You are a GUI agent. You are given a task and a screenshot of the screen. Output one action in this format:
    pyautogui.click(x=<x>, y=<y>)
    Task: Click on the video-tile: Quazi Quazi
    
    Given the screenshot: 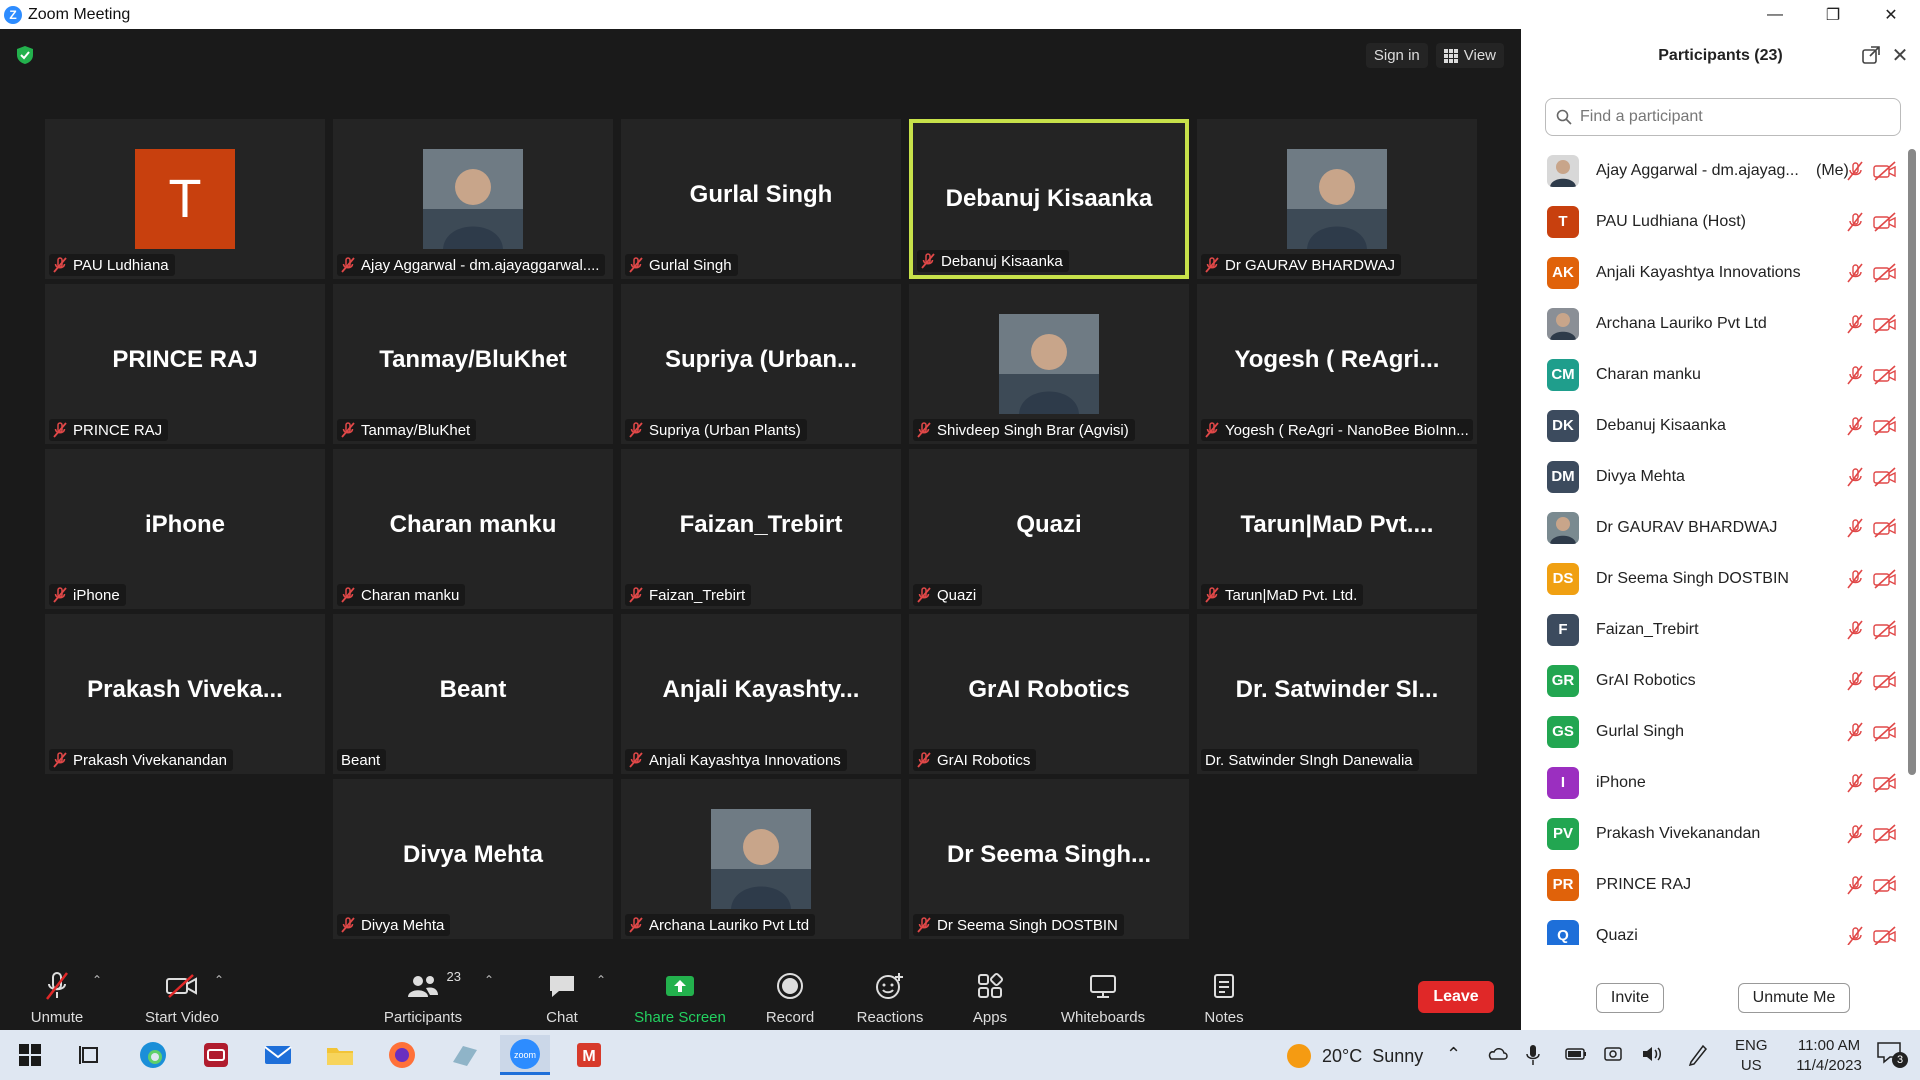 What is the action you would take?
    pyautogui.click(x=1049, y=529)
    